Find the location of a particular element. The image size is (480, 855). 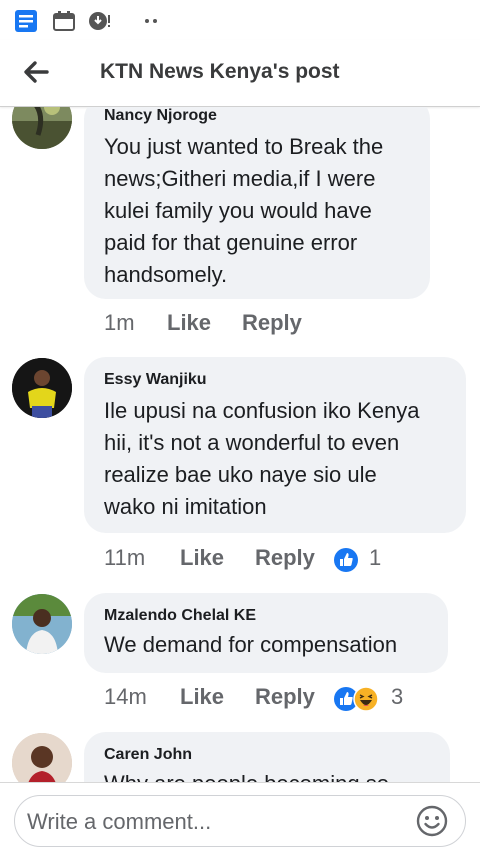

comment-line: kulei family you would have is located at coordinates (238, 210).